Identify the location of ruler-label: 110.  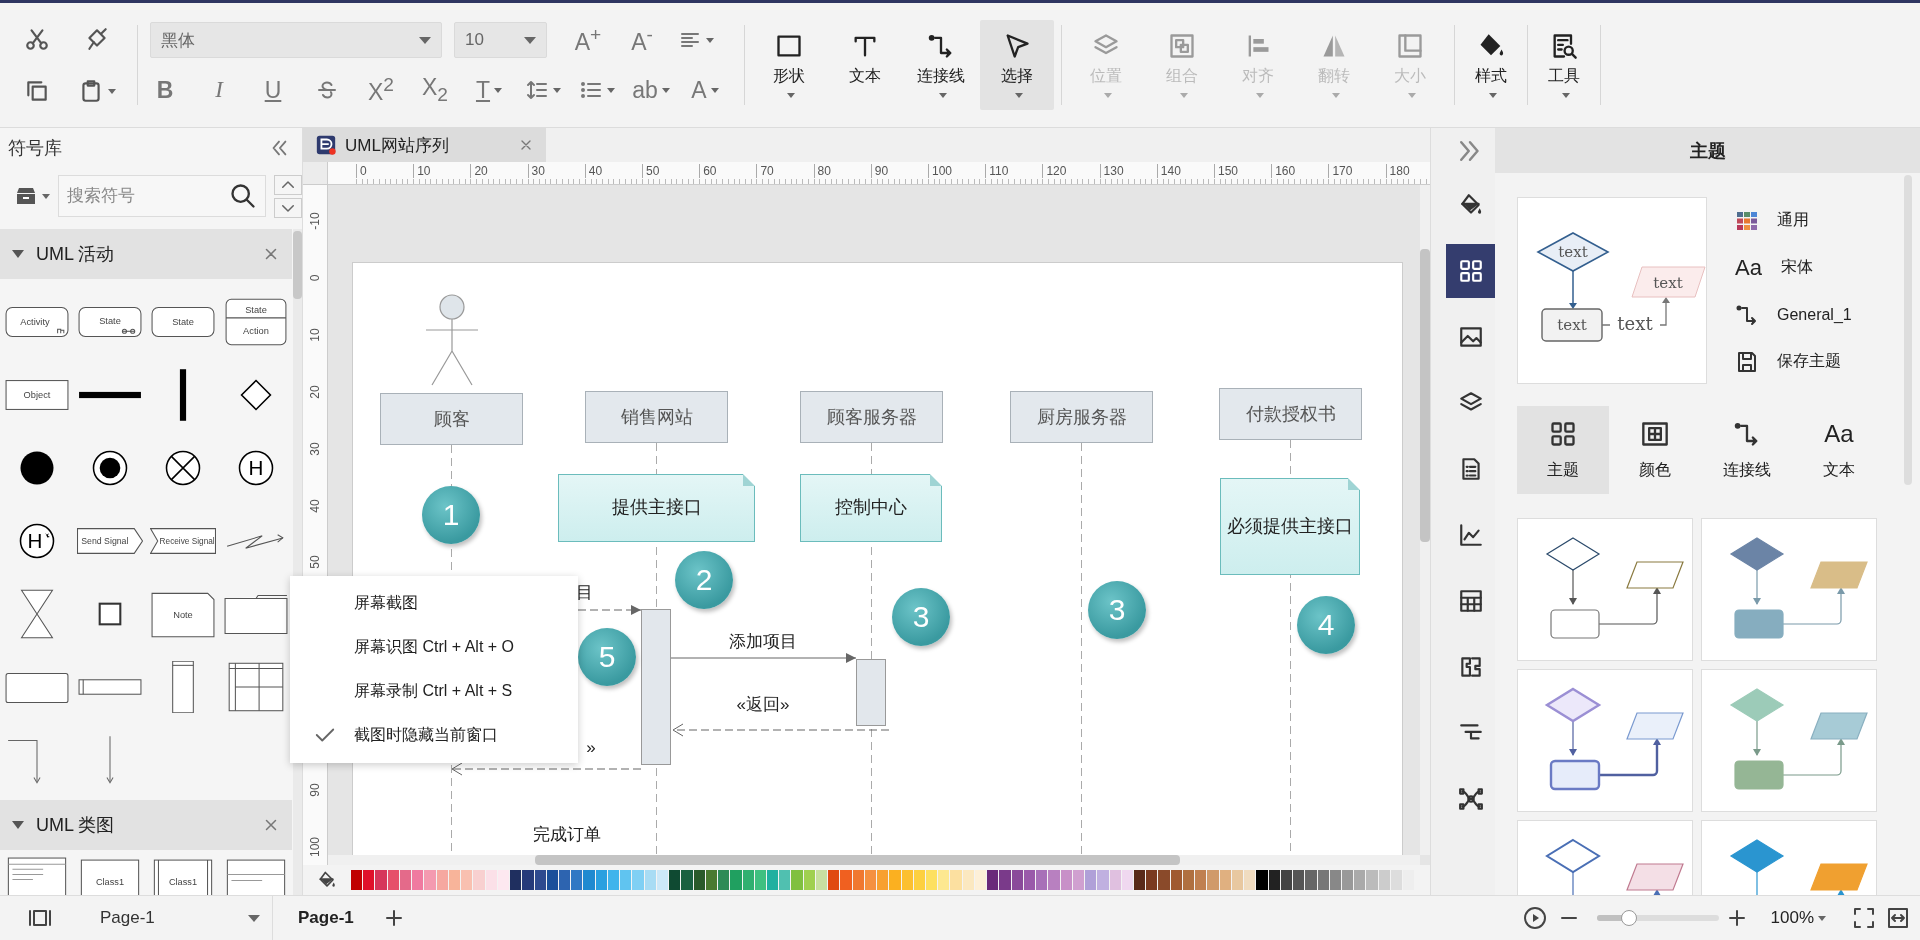
(997, 171).